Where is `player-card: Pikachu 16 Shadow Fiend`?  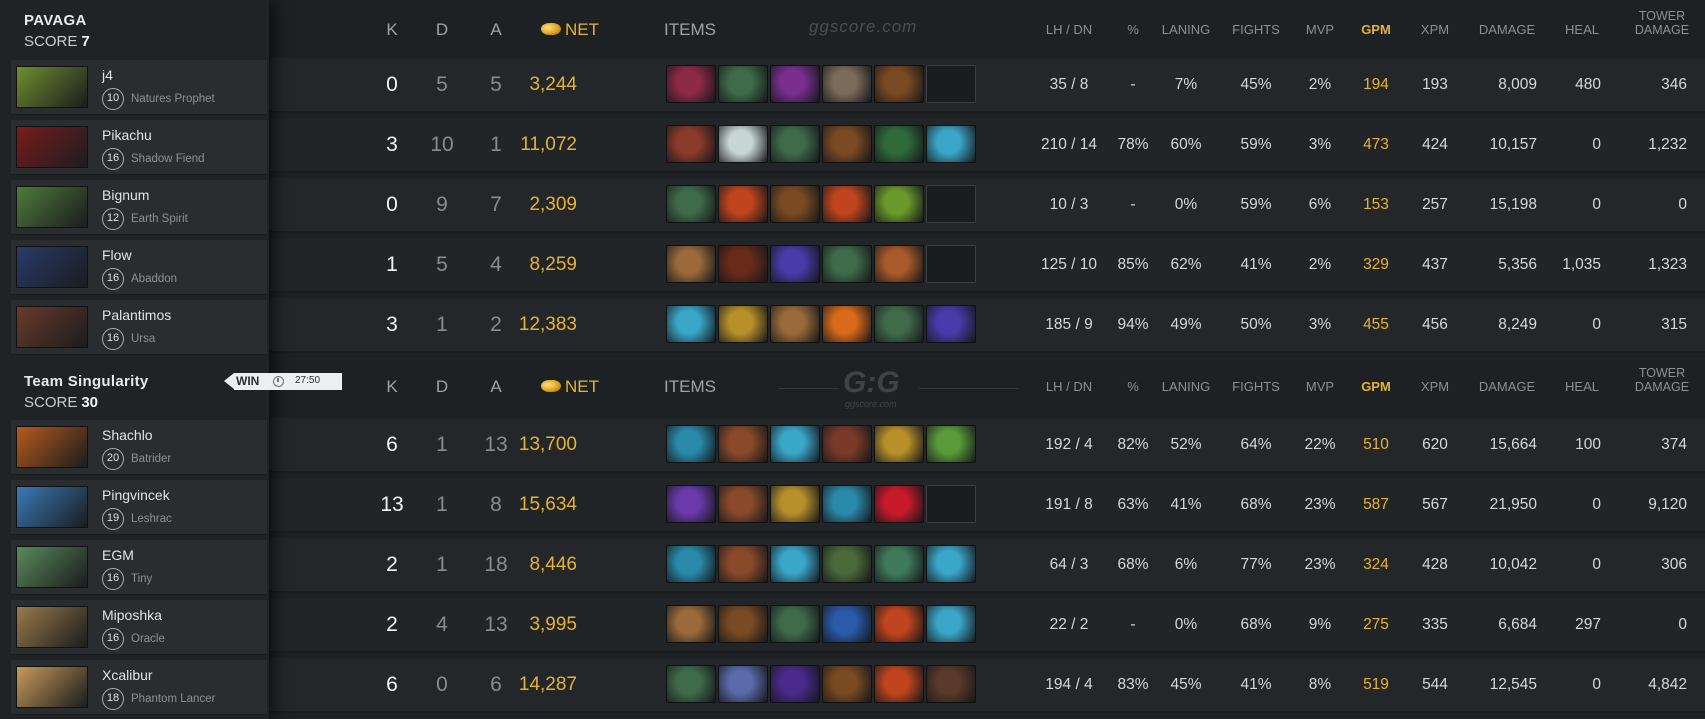 player-card: Pikachu 16 Shadow Fiend is located at coordinates (139, 147).